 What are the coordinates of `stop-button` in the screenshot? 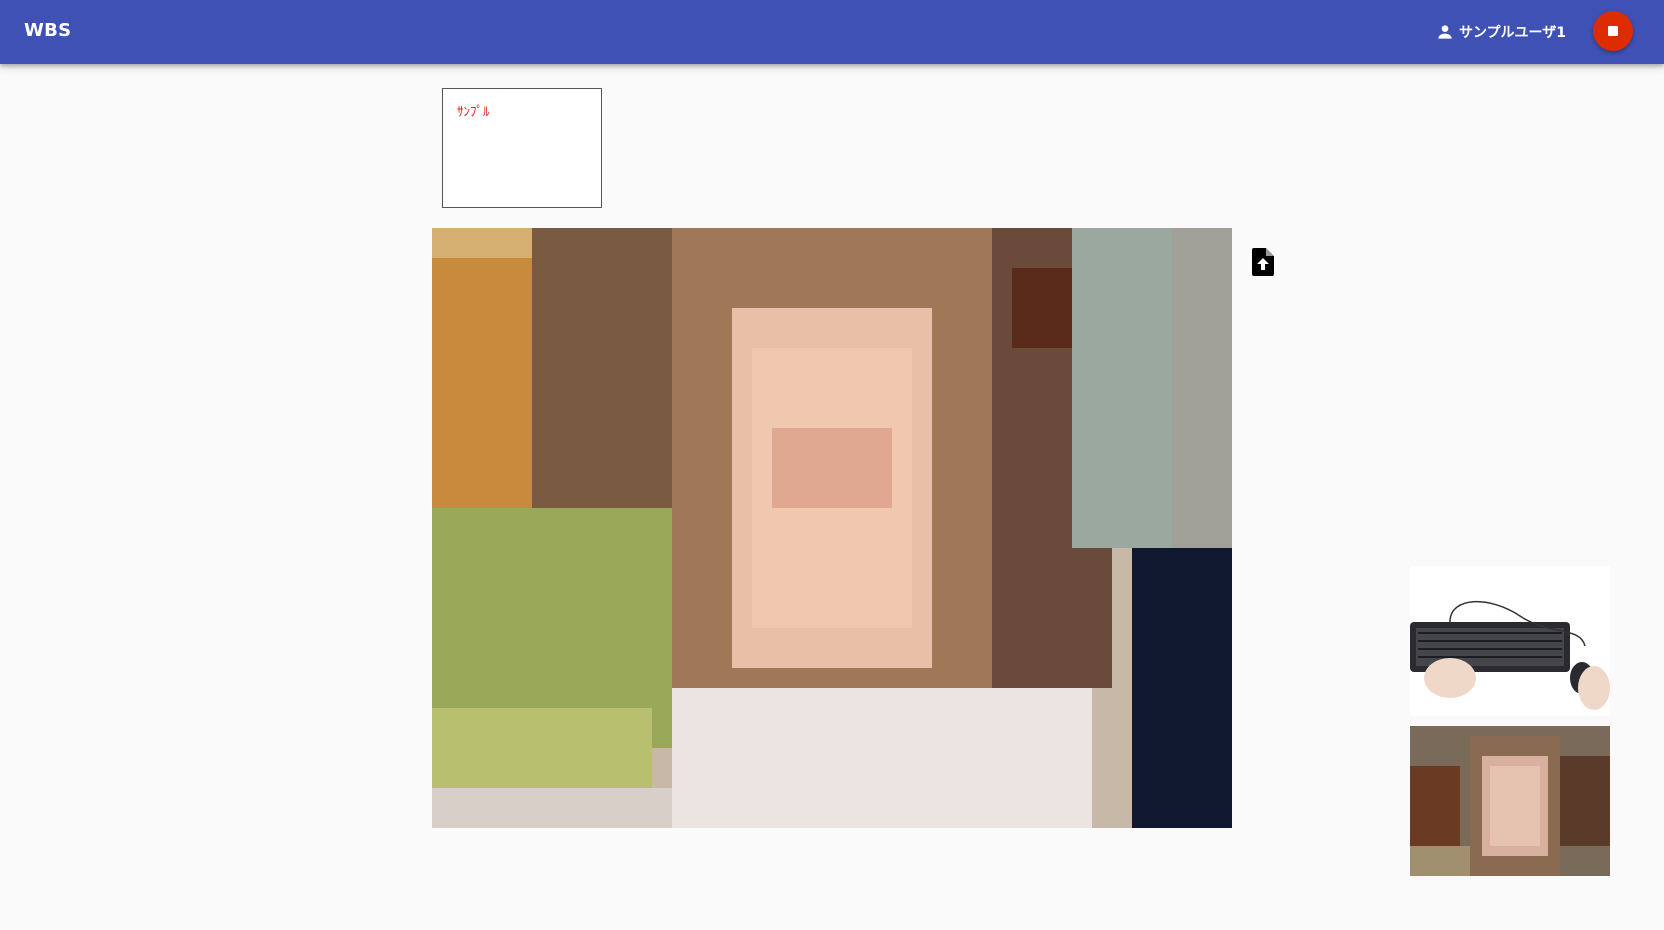 It's located at (1613, 31).